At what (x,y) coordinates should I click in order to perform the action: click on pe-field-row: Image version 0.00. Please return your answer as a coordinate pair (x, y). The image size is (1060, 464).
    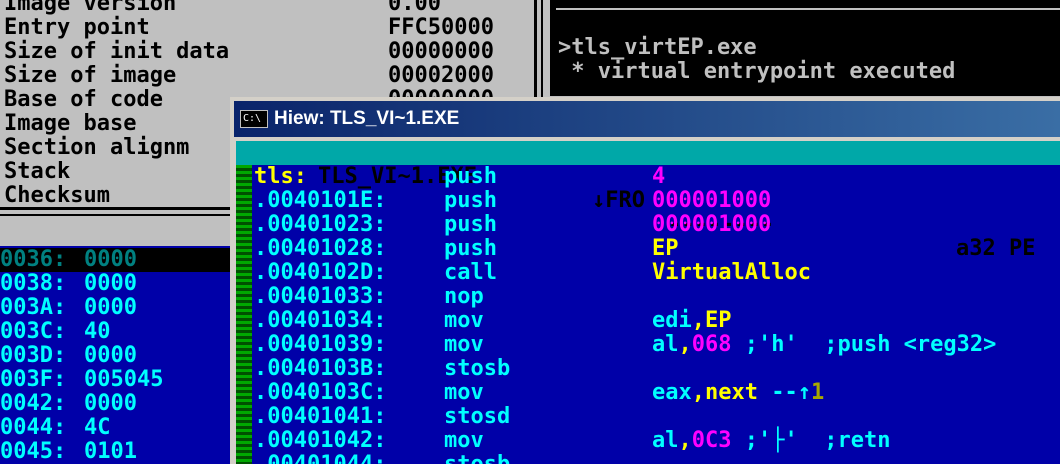
    Looking at the image, I should click on (222, 8).